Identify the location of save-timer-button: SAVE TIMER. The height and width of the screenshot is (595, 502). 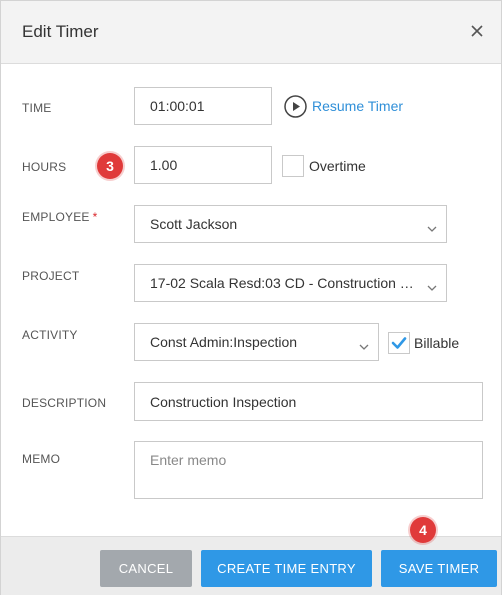
(439, 568).